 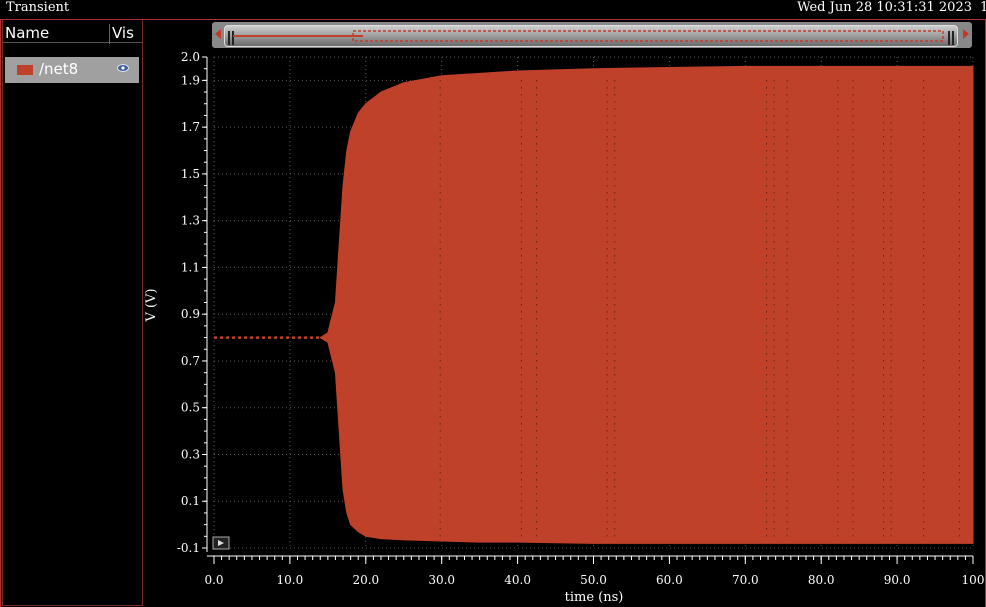 I want to click on y-tick-label: 1.7, so click(x=190, y=127).